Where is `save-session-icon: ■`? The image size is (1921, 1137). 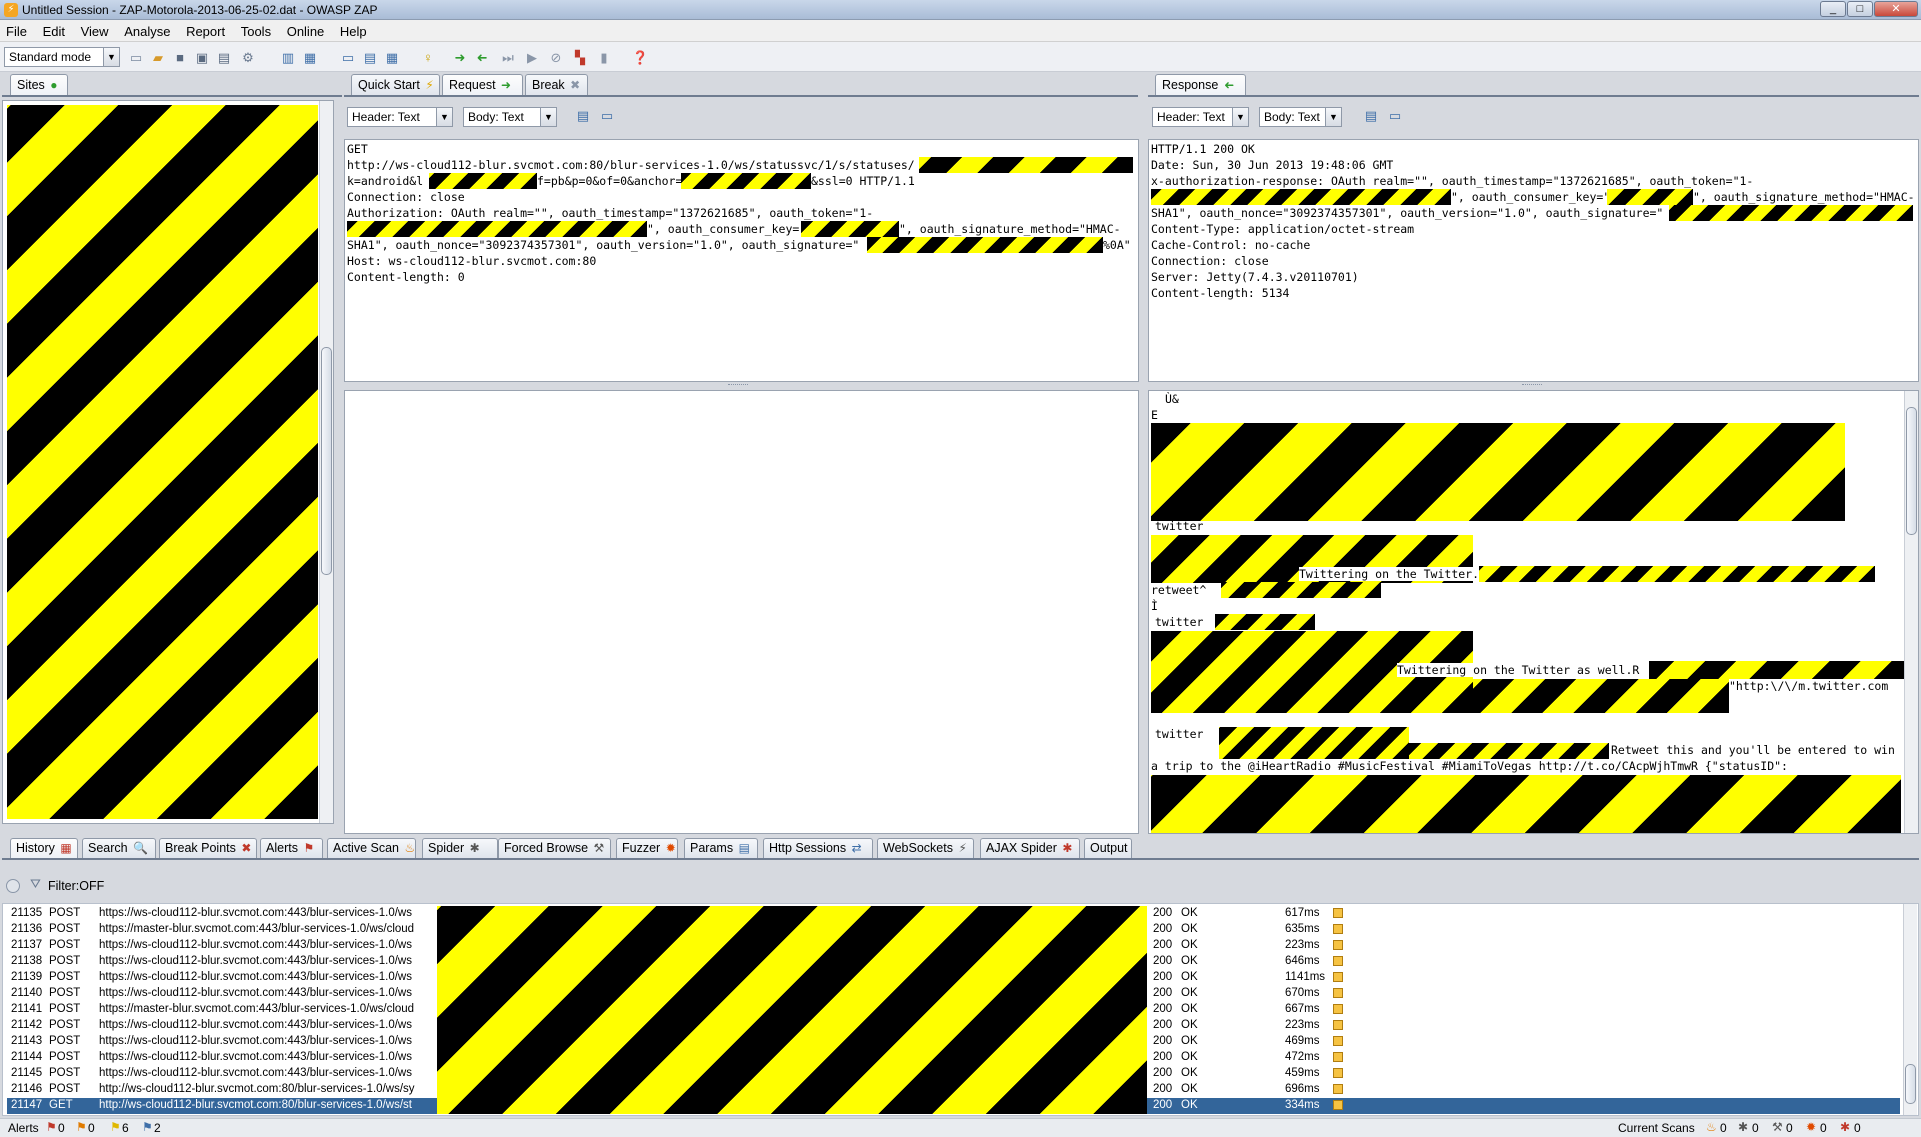
save-session-icon: ■ is located at coordinates (180, 58).